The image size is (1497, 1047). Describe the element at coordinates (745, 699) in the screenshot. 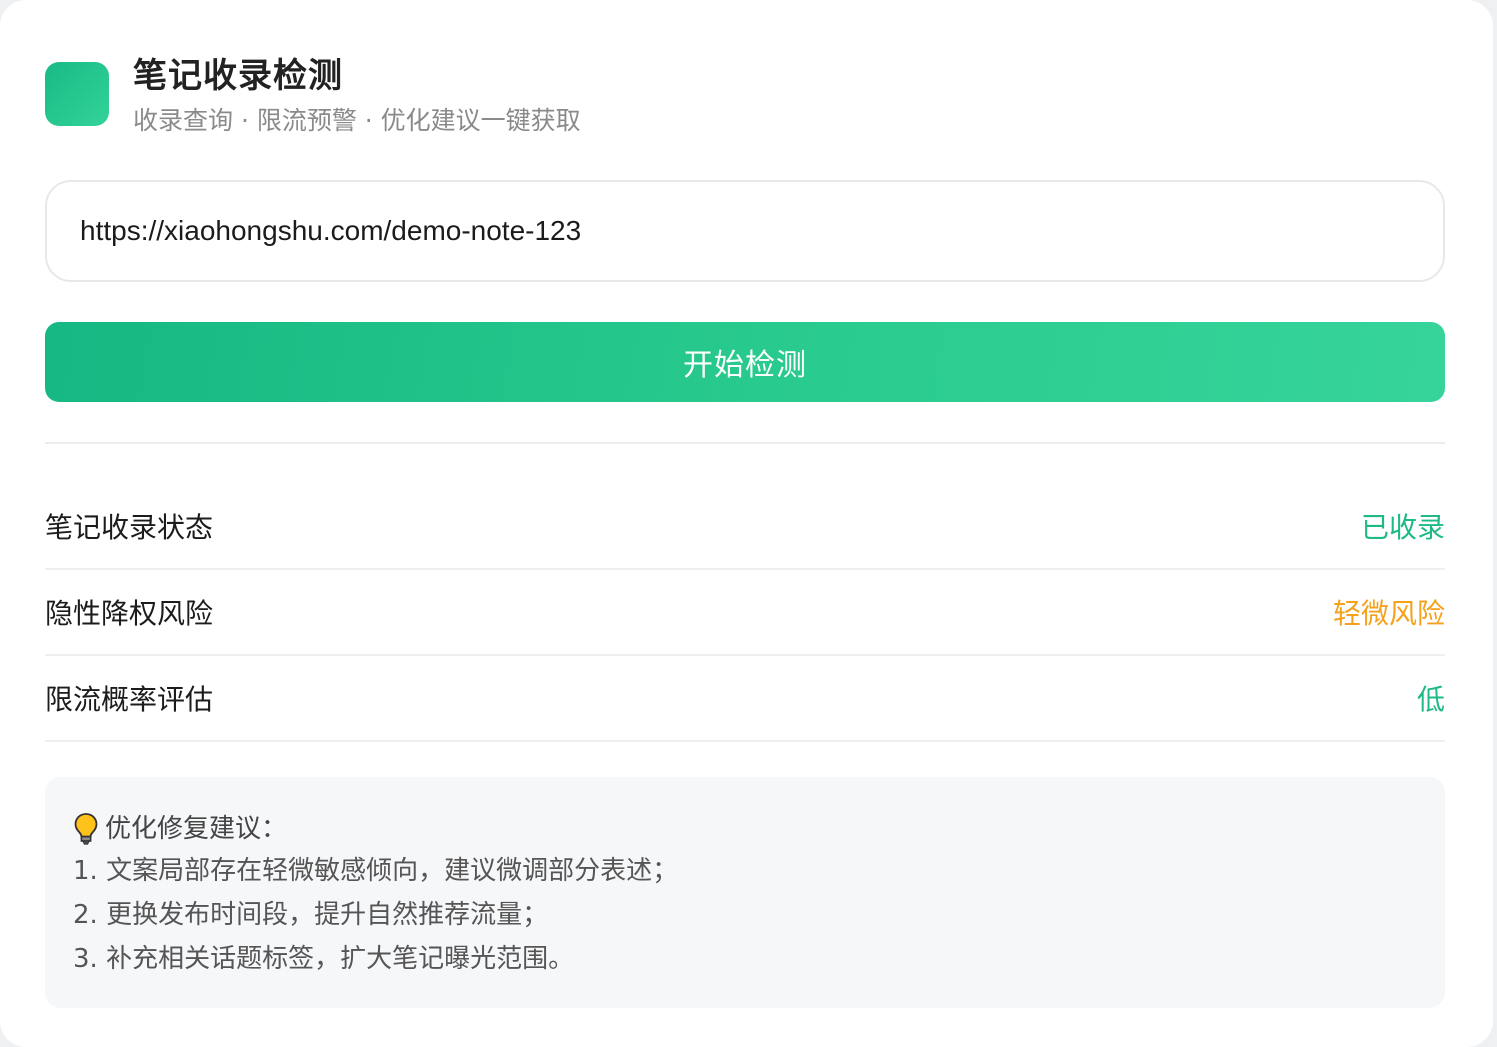

I see `result-row-throttle-probability: 限流概率评估 低` at that location.